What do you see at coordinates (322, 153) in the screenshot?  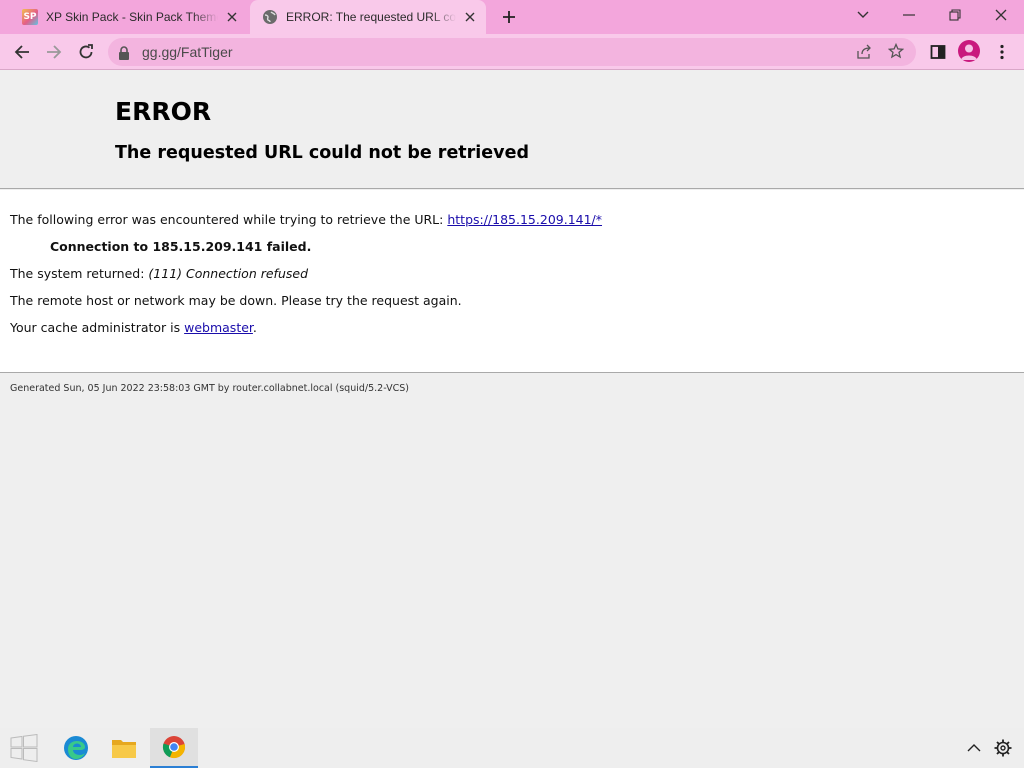 I see `error-subtitle: The requested URL could not be retrieved` at bounding box center [322, 153].